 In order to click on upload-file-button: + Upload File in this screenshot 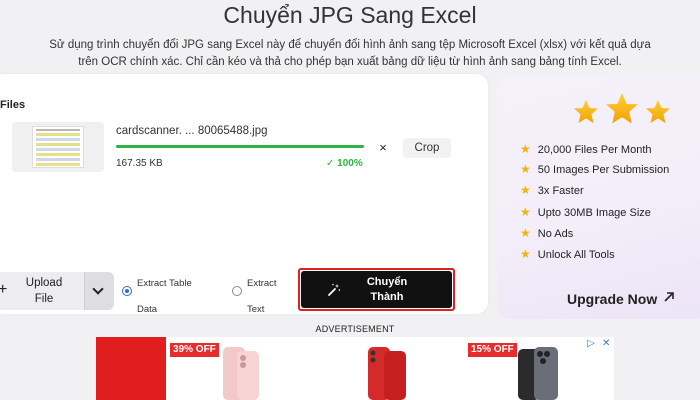, I will do `click(57, 291)`.